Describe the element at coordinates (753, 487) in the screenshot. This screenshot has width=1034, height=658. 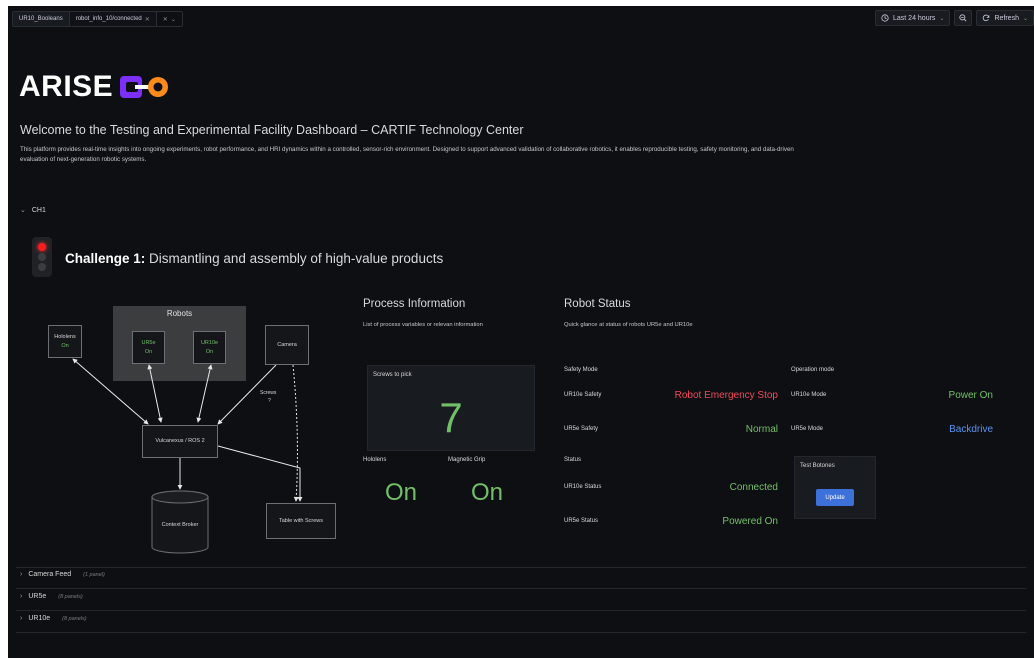
I see `ur10e-status-value: Connected` at that location.